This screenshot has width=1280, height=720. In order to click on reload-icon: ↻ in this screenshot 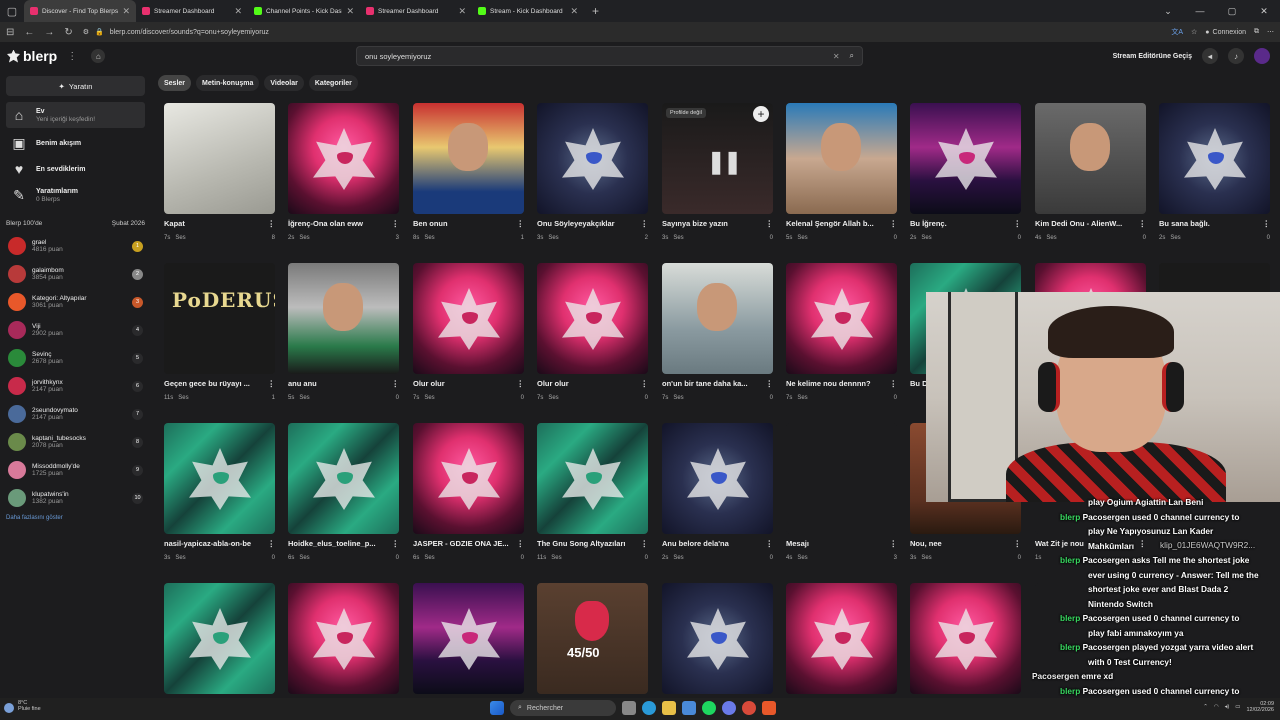, I will do `click(68, 32)`.